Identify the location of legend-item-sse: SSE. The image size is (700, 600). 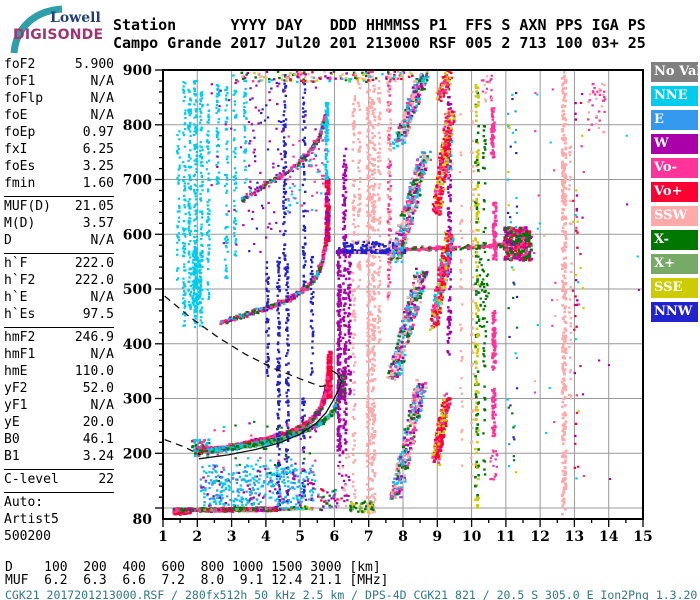
(674, 288).